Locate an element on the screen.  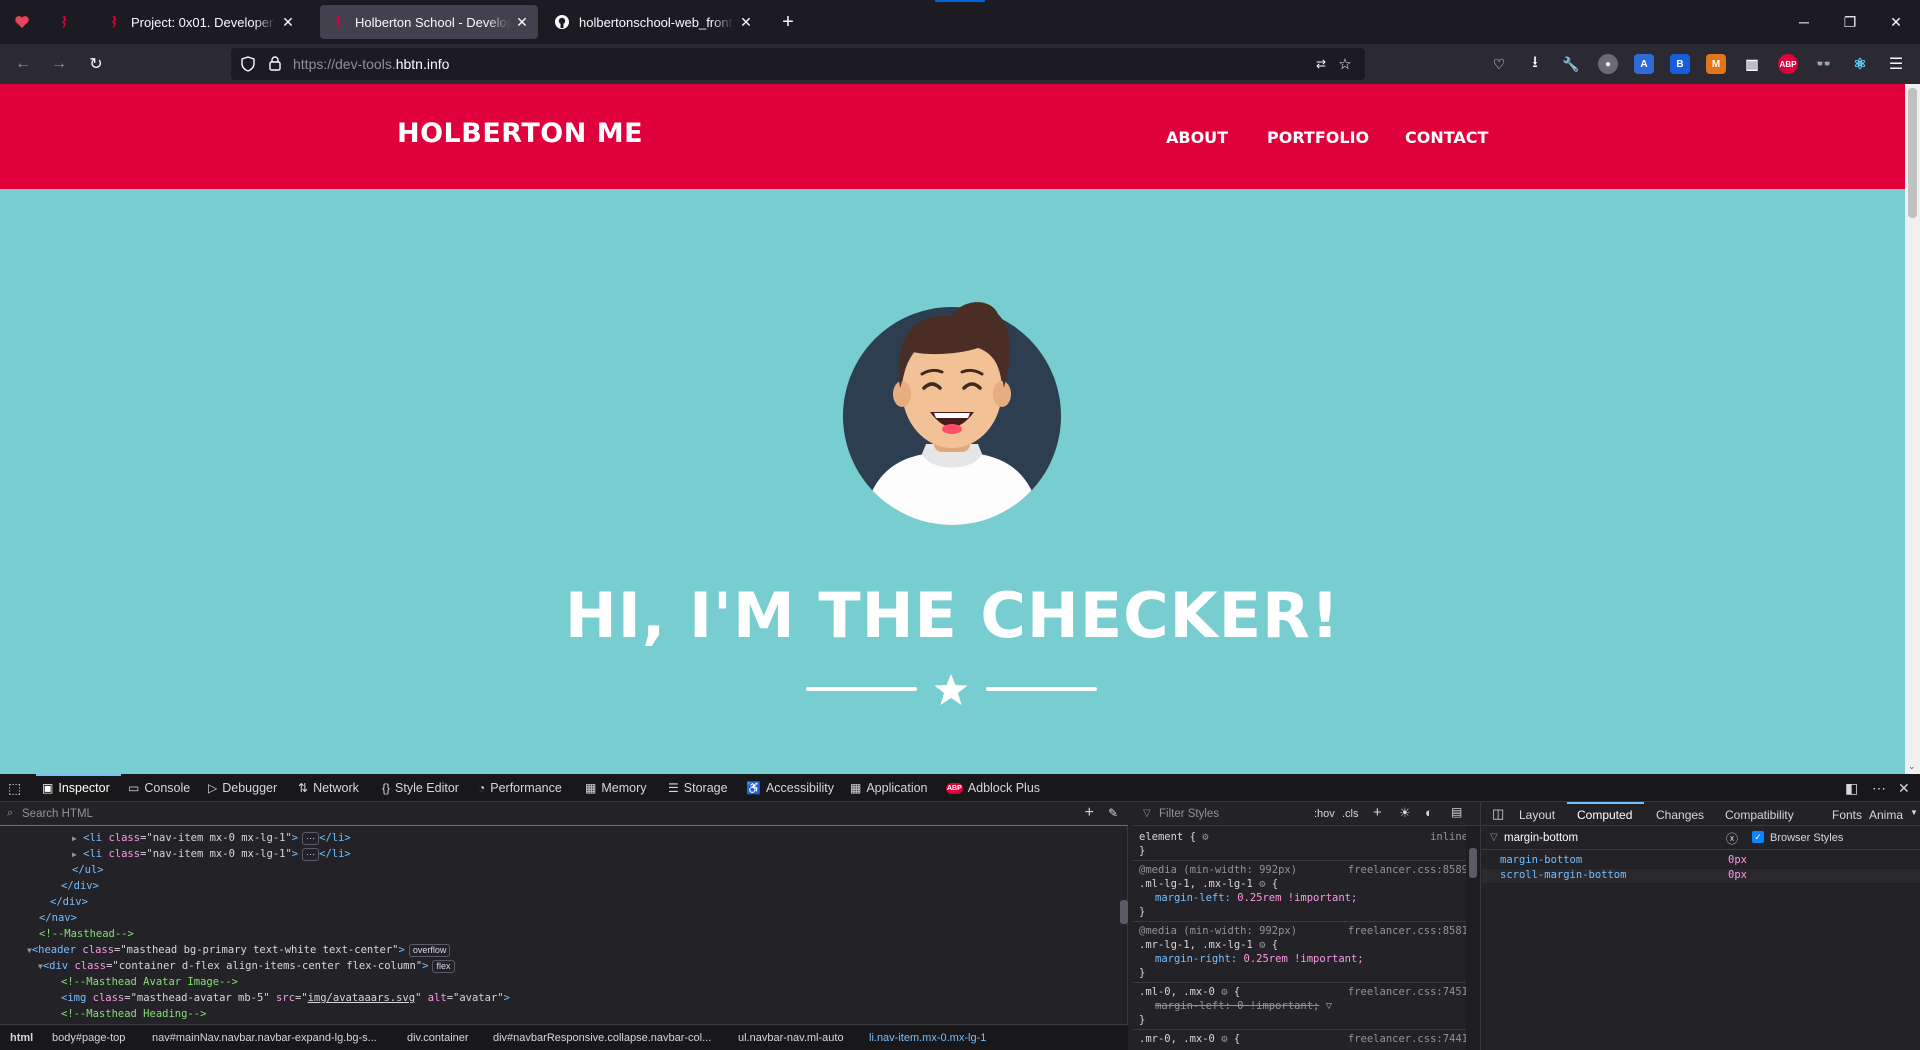
markup-line-comment: <!--Masthead--> is located at coordinates (86, 934).